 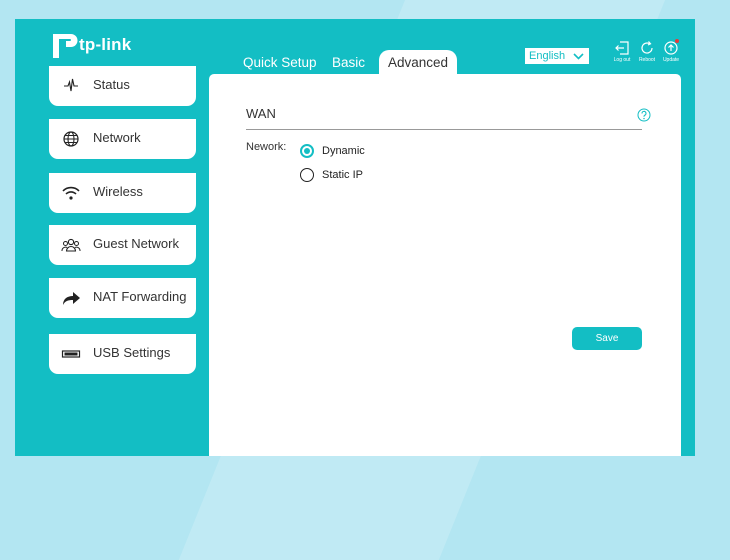 I want to click on update-label: Update, so click(x=671, y=60).